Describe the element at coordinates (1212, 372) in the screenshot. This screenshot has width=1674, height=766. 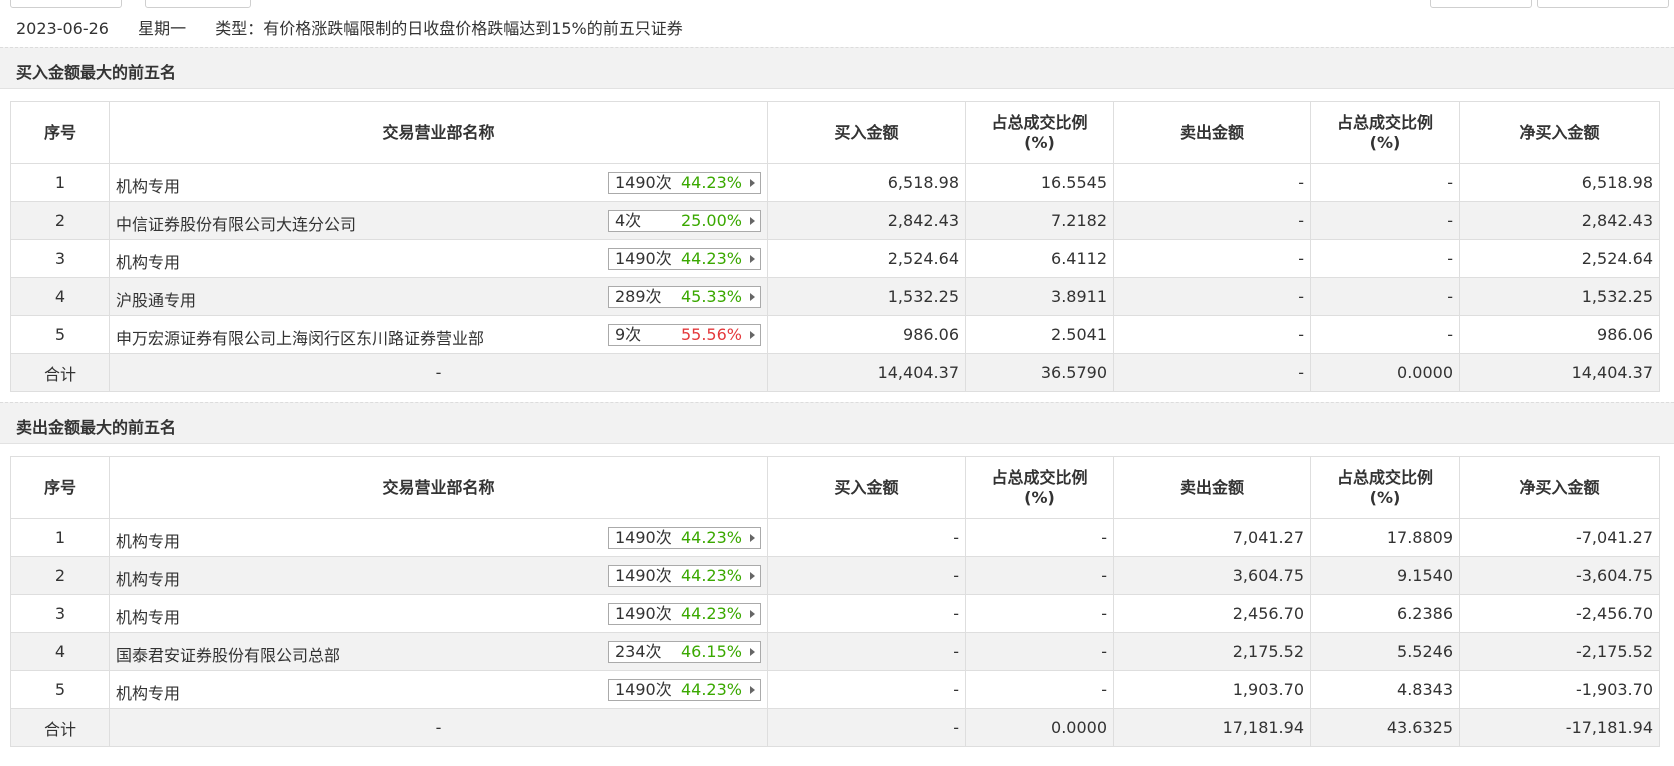
I see `total-sell-amount: -` at that location.